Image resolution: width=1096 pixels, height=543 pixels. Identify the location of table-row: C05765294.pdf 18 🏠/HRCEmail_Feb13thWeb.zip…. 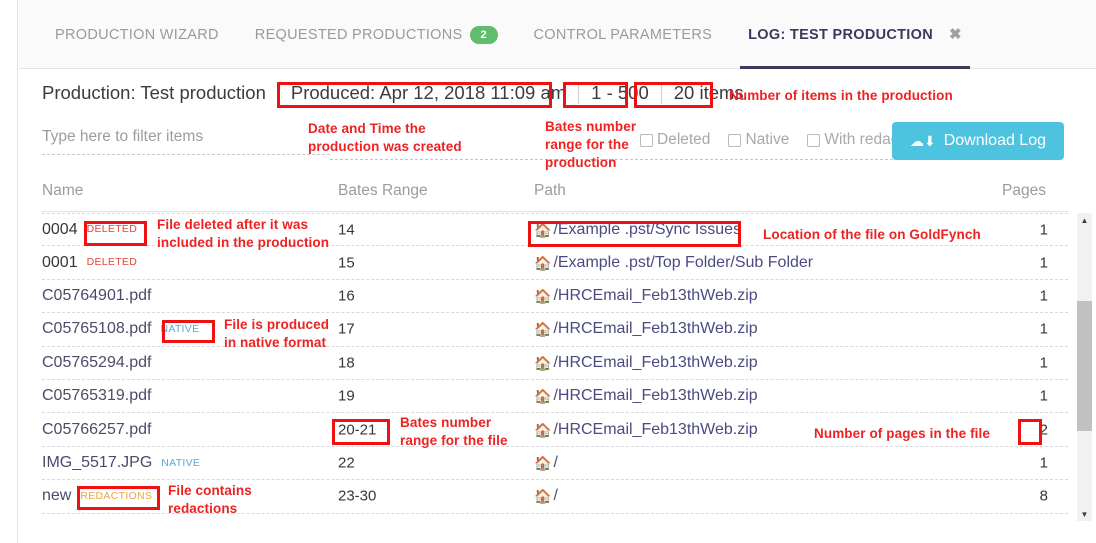
(555, 363).